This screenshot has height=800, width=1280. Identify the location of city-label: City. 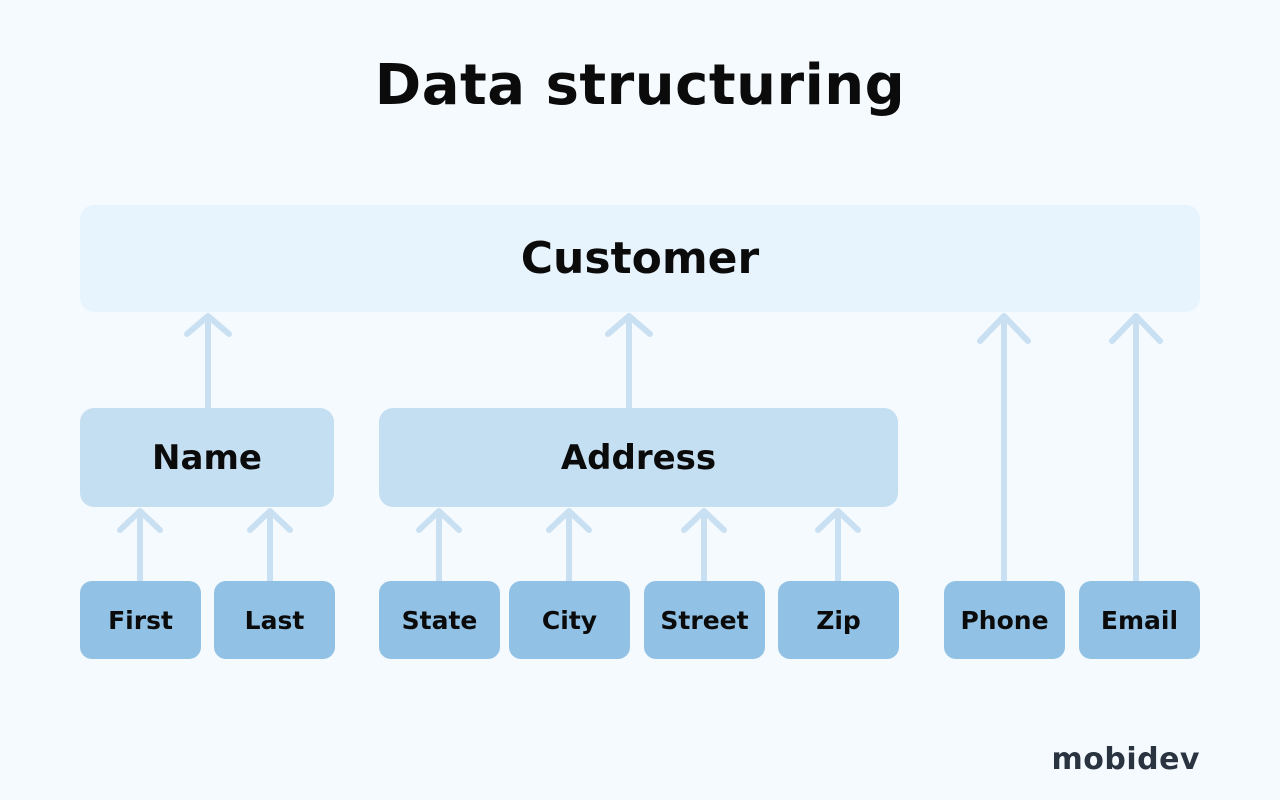
(569, 620).